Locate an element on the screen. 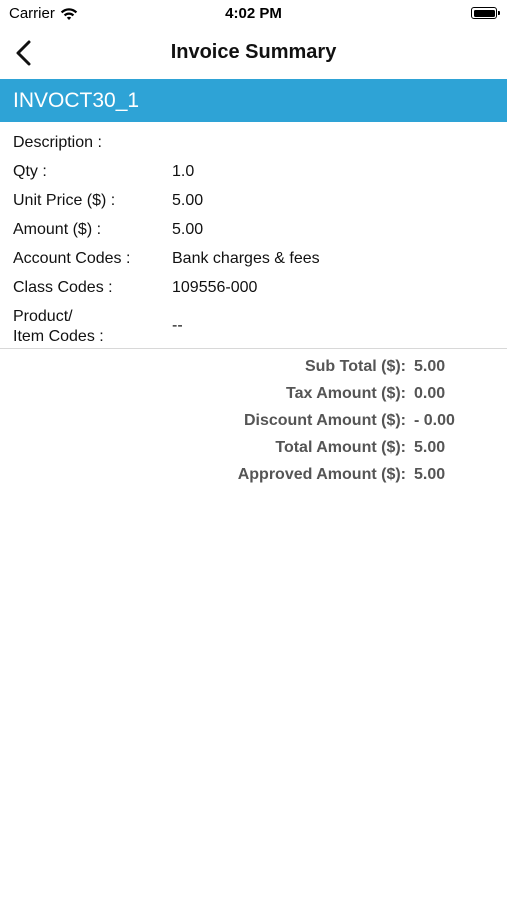  navigation-bar: Invoice Summary is located at coordinates (253, 53).